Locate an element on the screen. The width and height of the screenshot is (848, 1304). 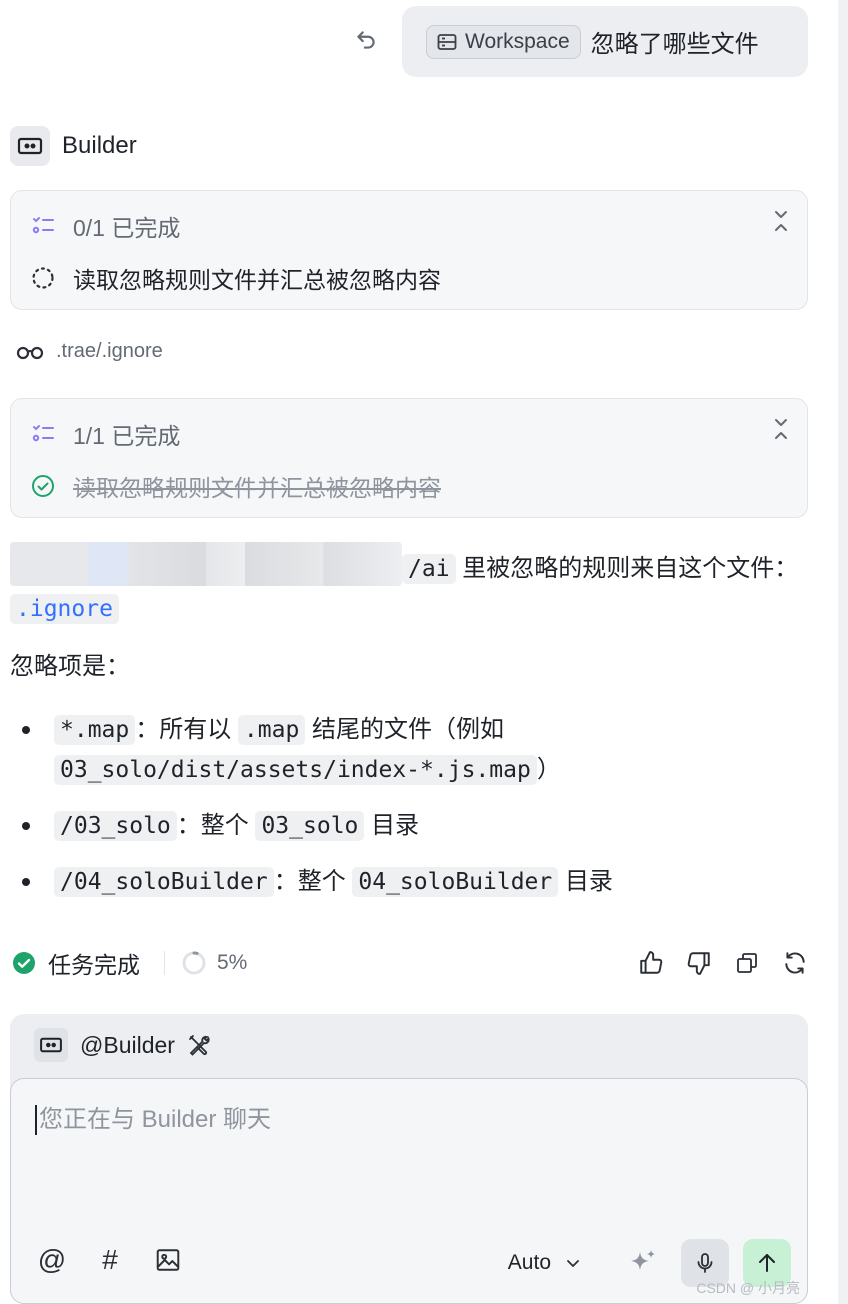
answer-intro: 忽略项是： is located at coordinates (70, 666).